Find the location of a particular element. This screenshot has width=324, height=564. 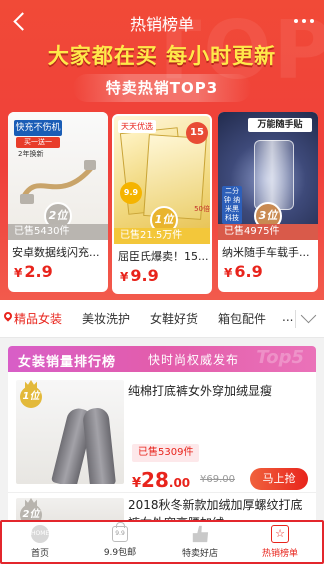

product-price: ¥9.9 is located at coordinates (139, 275).